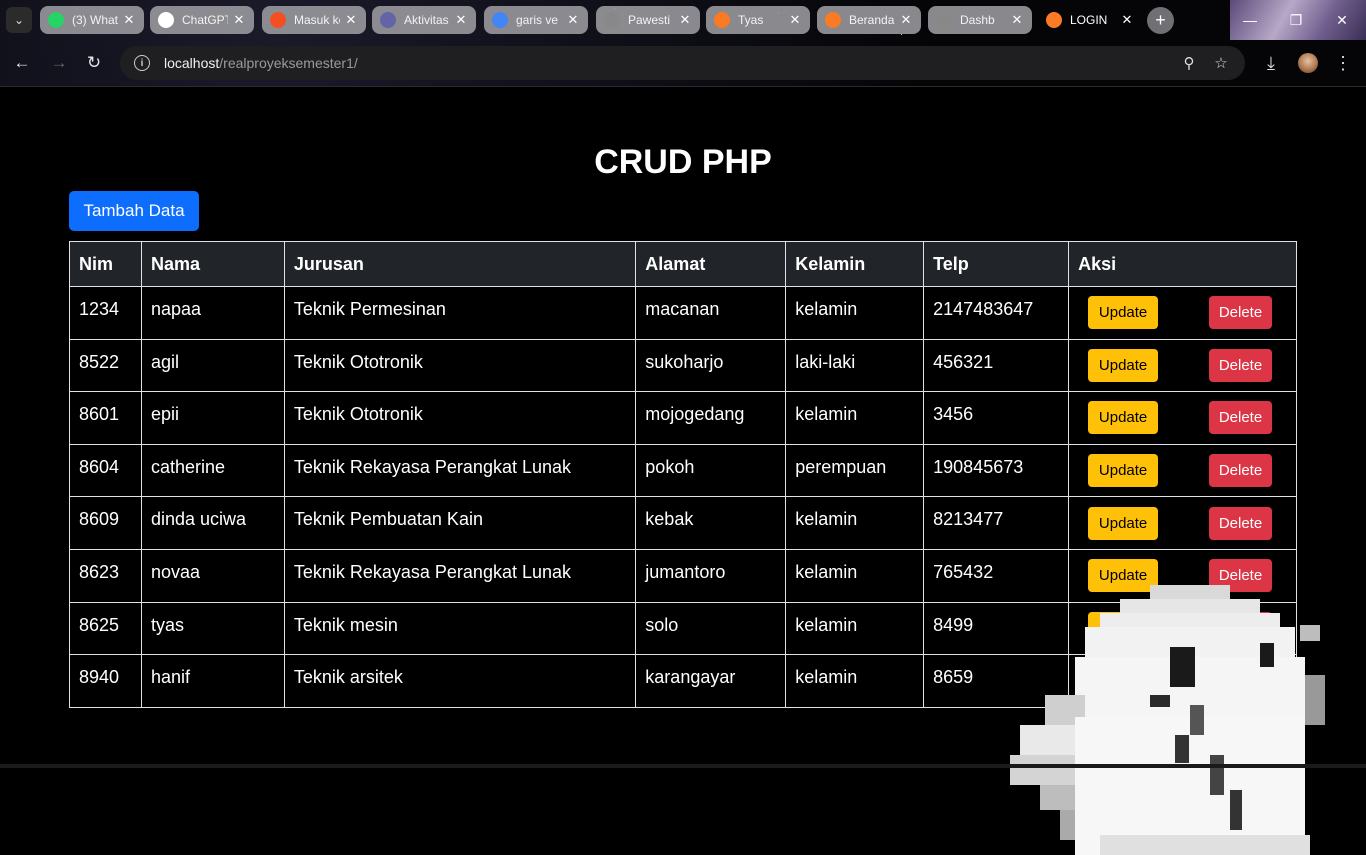 This screenshot has height=855, width=1366. What do you see at coordinates (536, 20) in the screenshot?
I see `browser-tab: garis ve ✕` at bounding box center [536, 20].